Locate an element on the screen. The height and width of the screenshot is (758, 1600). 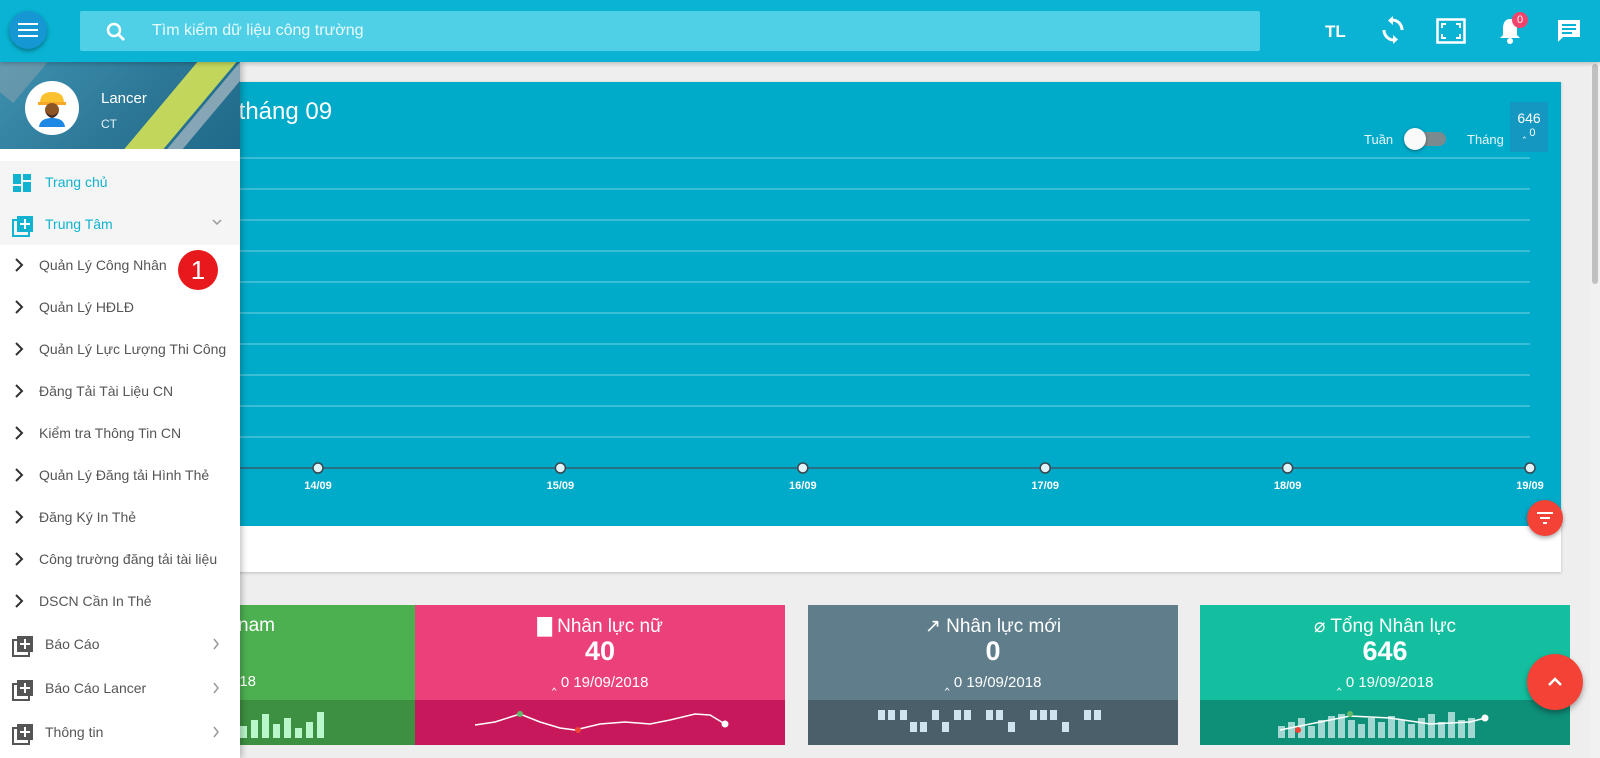
search-bar: Tìm kiếm dữ liệu công trường is located at coordinates (670, 31).